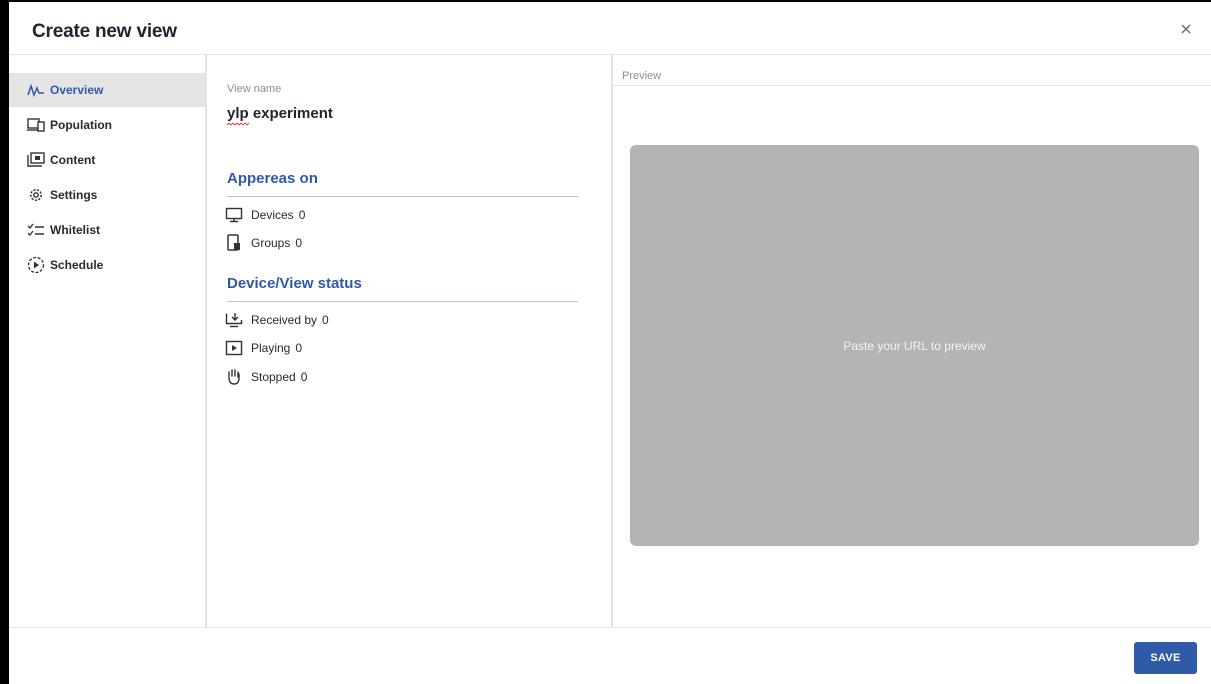 The width and height of the screenshot is (1211, 684). What do you see at coordinates (75, 230) in the screenshot?
I see `sidebar-item-label: Whitelist` at bounding box center [75, 230].